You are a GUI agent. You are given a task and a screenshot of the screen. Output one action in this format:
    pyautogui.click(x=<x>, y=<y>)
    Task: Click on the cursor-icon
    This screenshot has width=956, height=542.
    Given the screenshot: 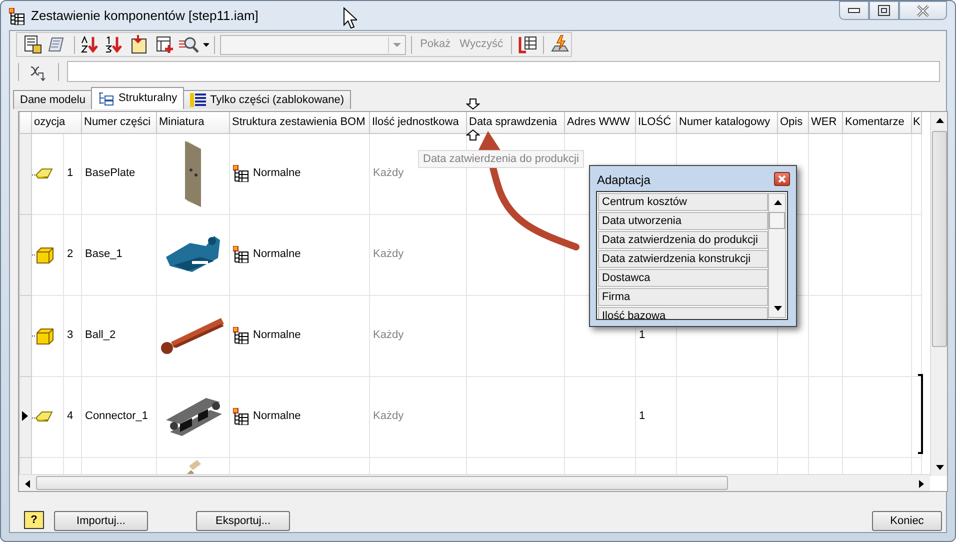 What is the action you would take?
    pyautogui.click(x=350, y=18)
    